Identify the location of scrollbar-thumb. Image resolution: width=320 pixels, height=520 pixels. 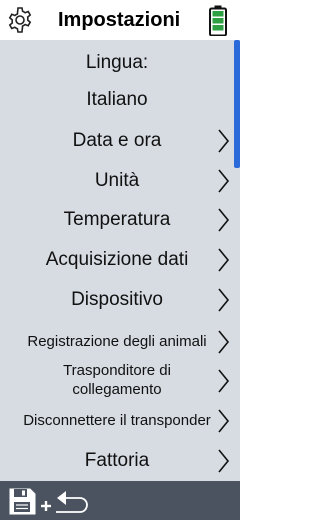
(237, 104).